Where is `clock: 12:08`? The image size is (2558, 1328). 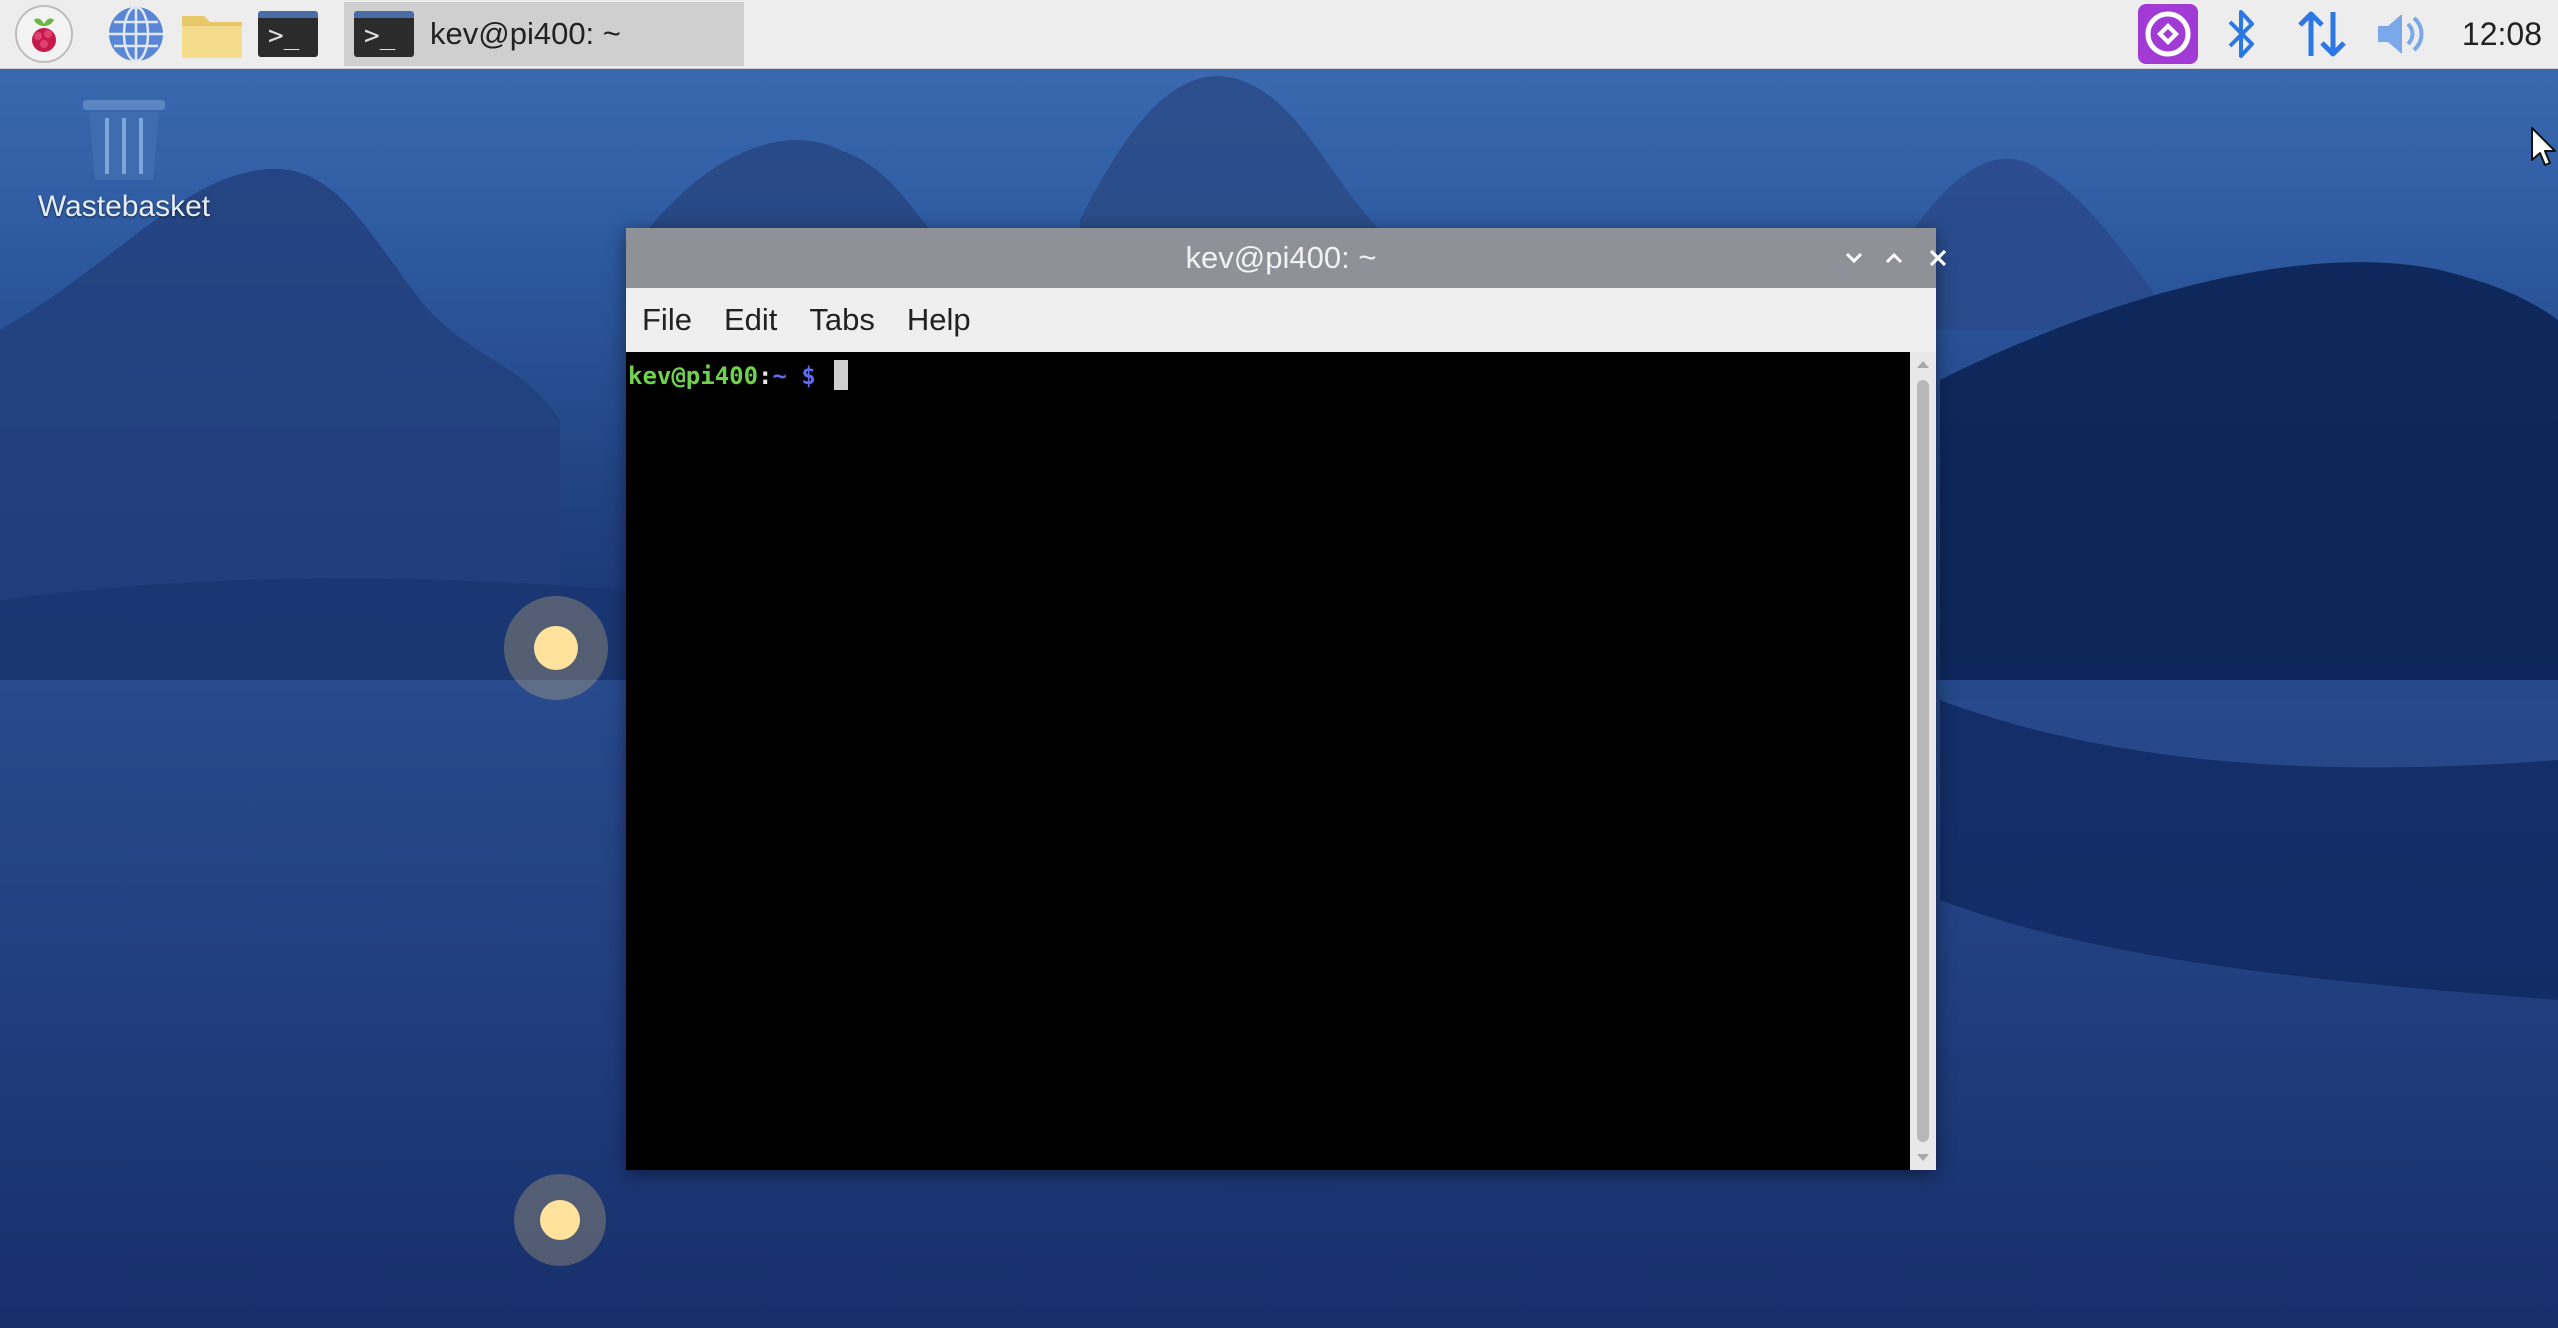
clock: 12:08 is located at coordinates (2502, 34).